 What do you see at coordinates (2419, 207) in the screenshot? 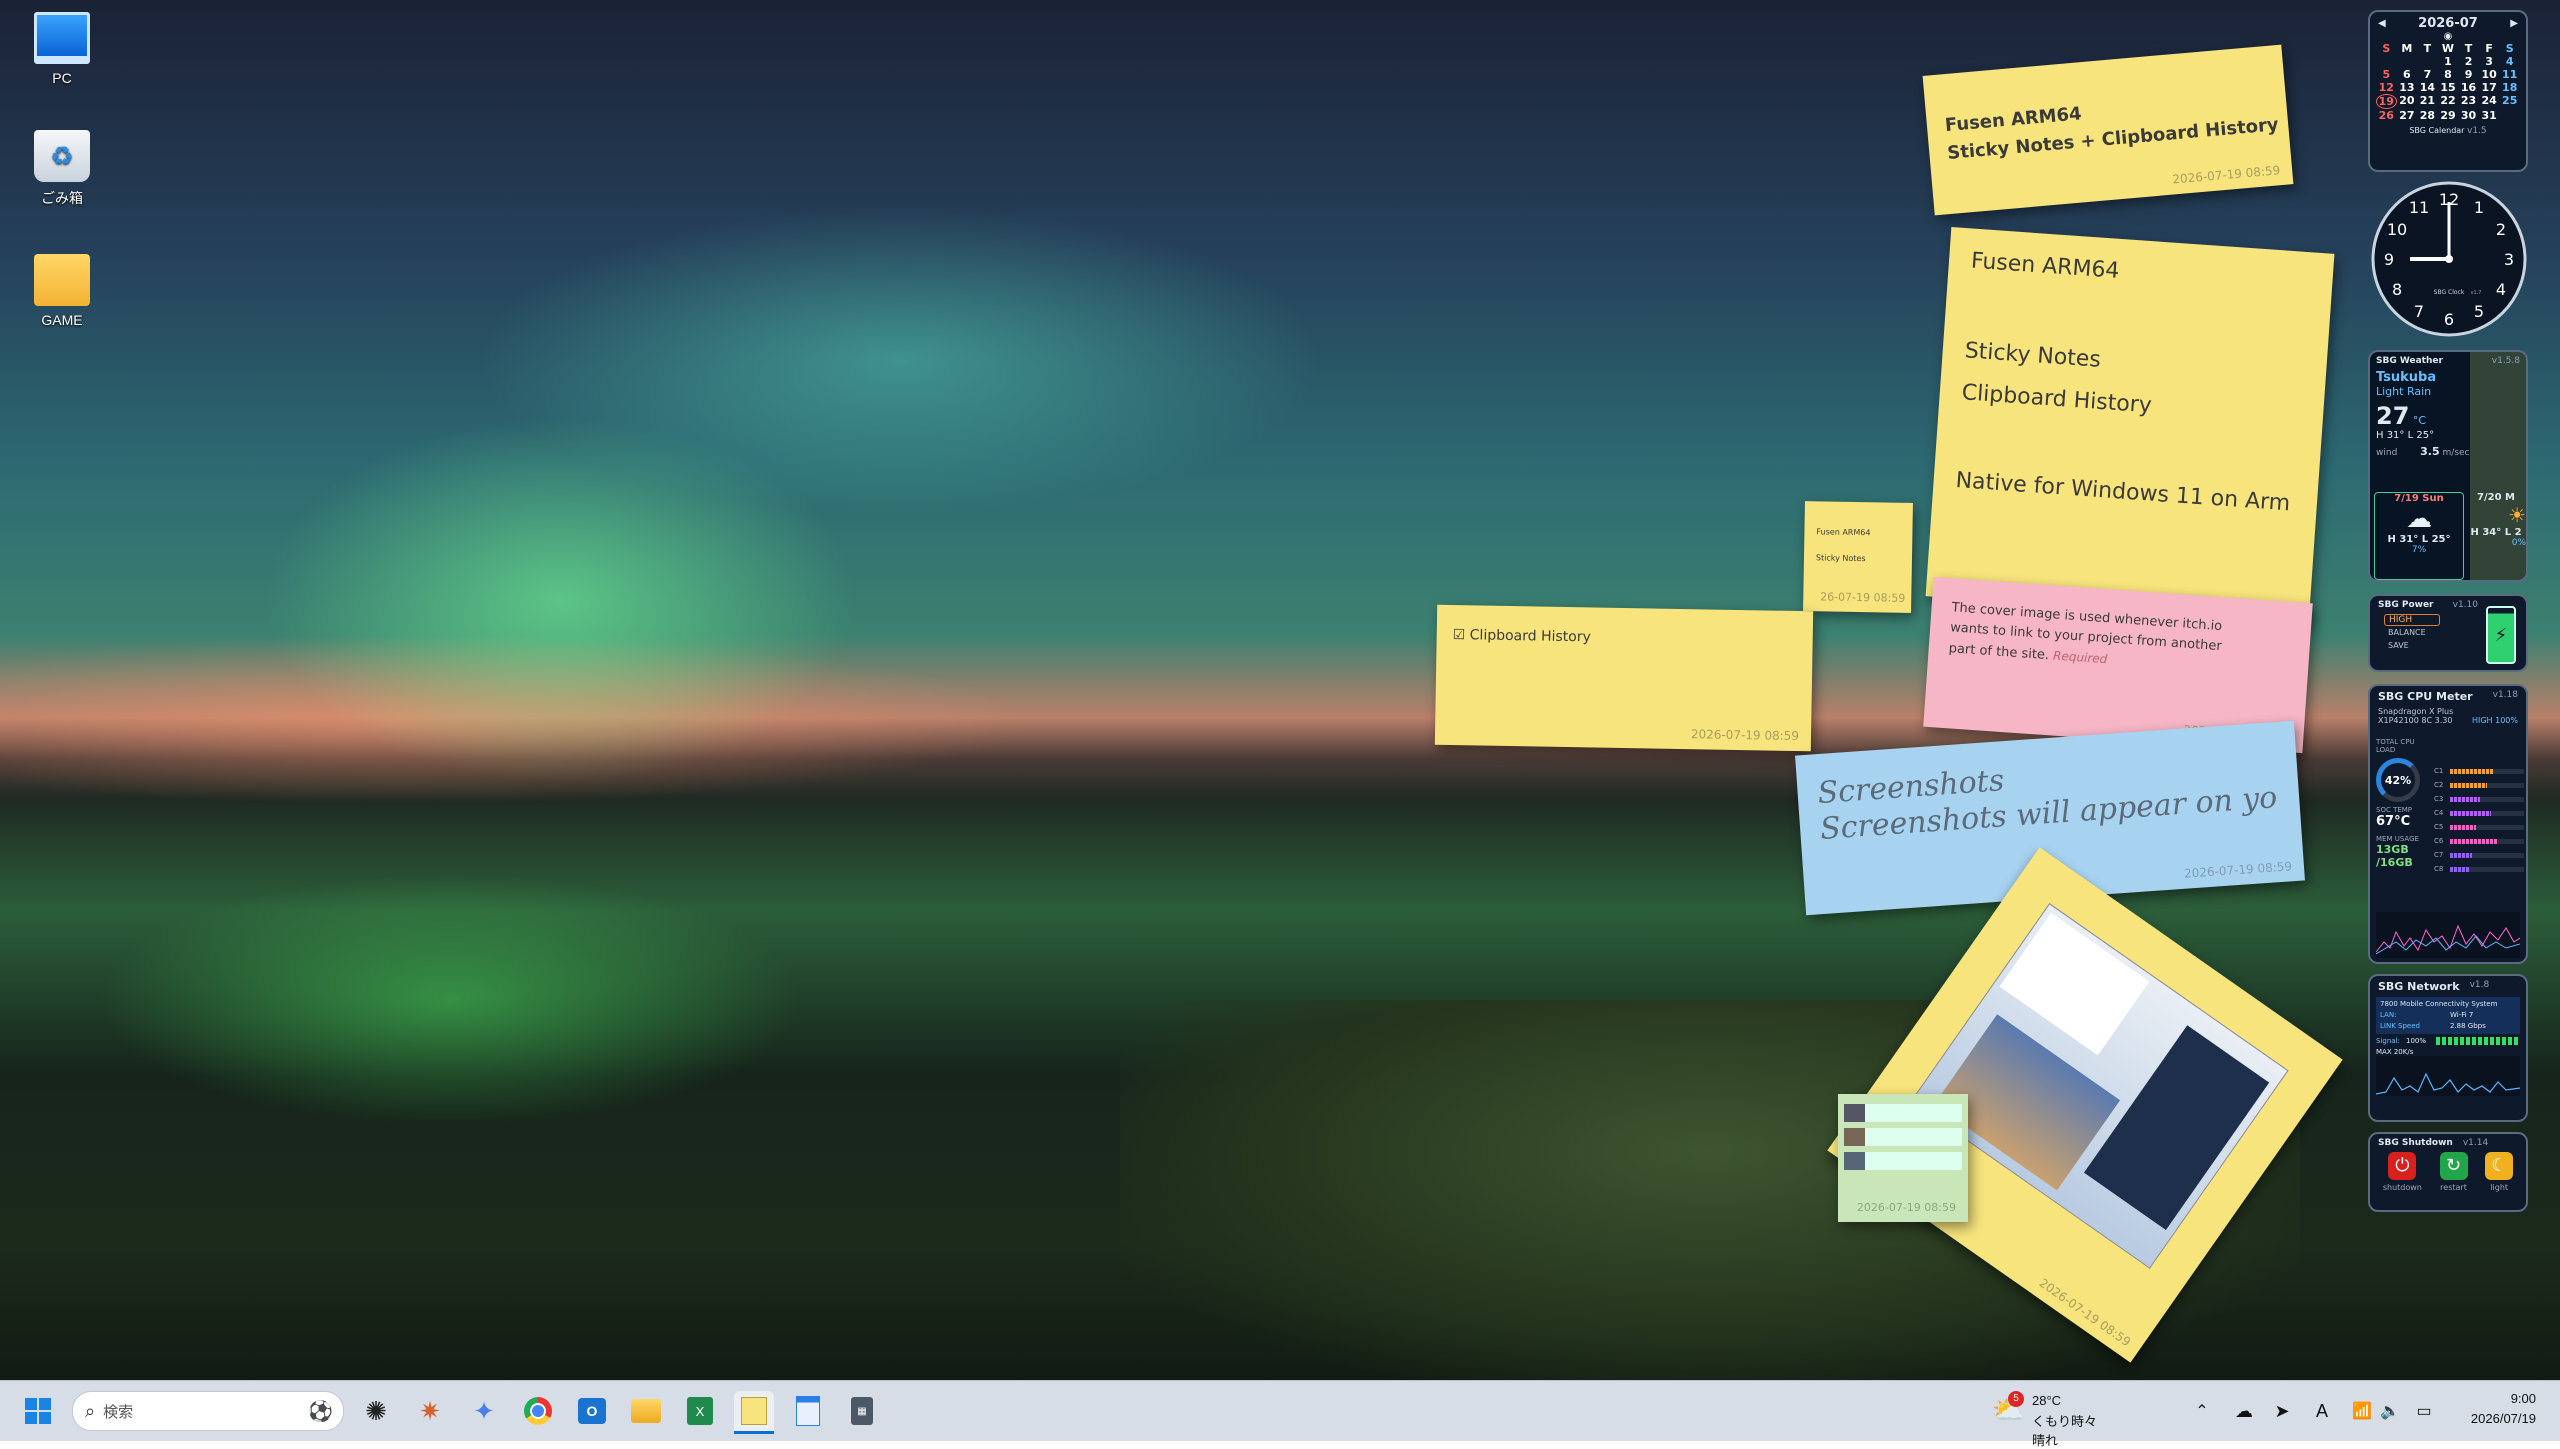
I see `clock-number: 11` at bounding box center [2419, 207].